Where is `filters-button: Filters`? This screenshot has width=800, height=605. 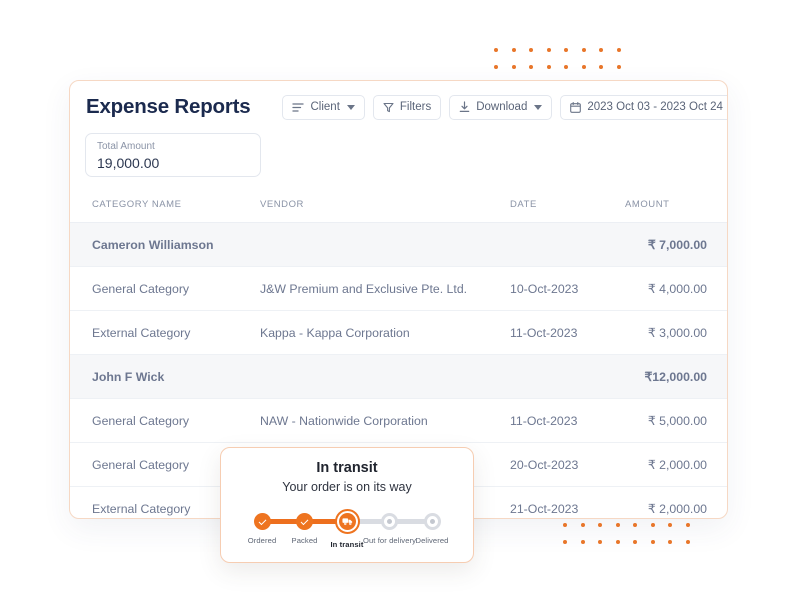
filters-button: Filters is located at coordinates (407, 107).